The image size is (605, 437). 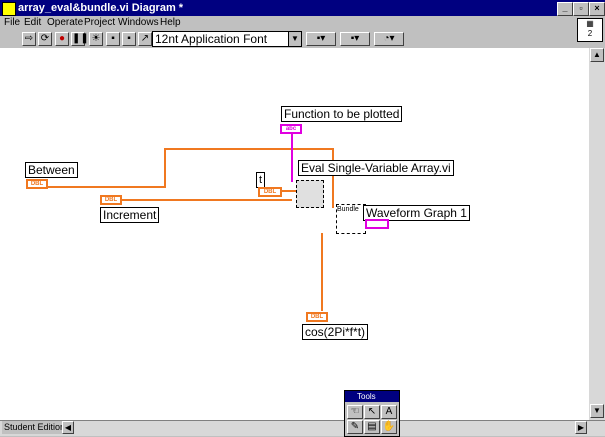 What do you see at coordinates (317, 317) in the screenshot?
I see `cos-terminal: DBL` at bounding box center [317, 317].